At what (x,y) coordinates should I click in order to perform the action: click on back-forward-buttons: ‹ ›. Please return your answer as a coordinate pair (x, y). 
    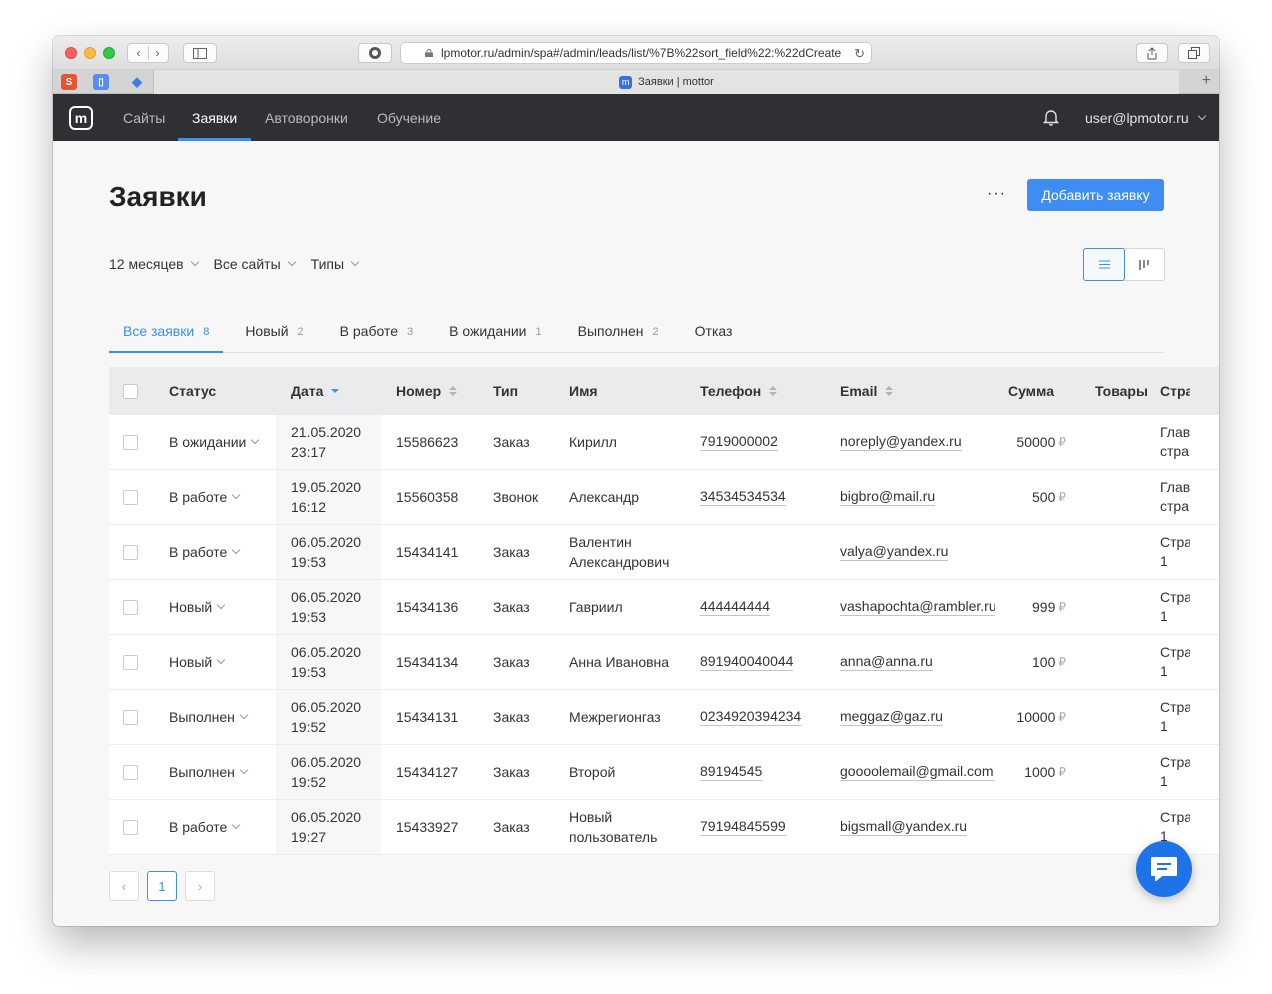
    Looking at the image, I should click on (148, 53).